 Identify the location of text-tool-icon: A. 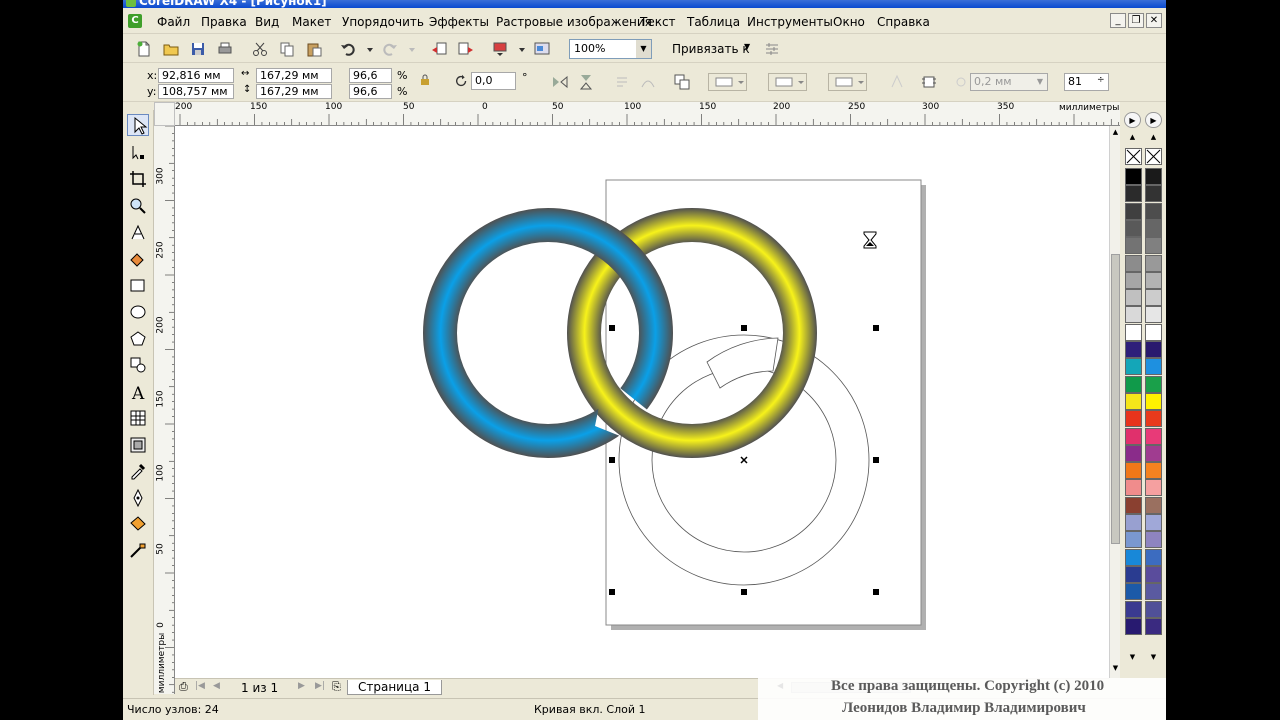
(138, 392).